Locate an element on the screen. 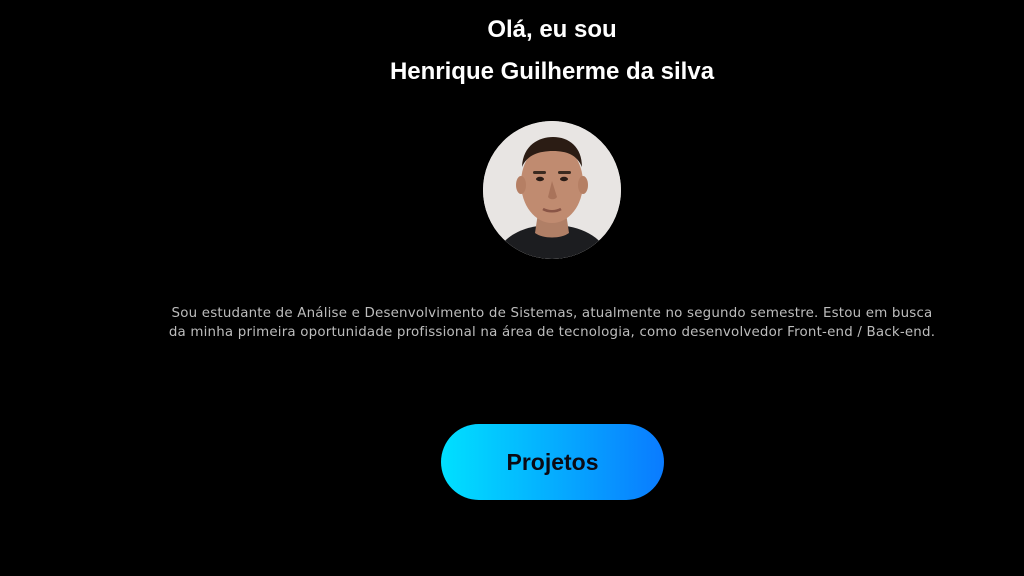 This screenshot has height=576, width=1024. profile-photo-icon is located at coordinates (552, 190).